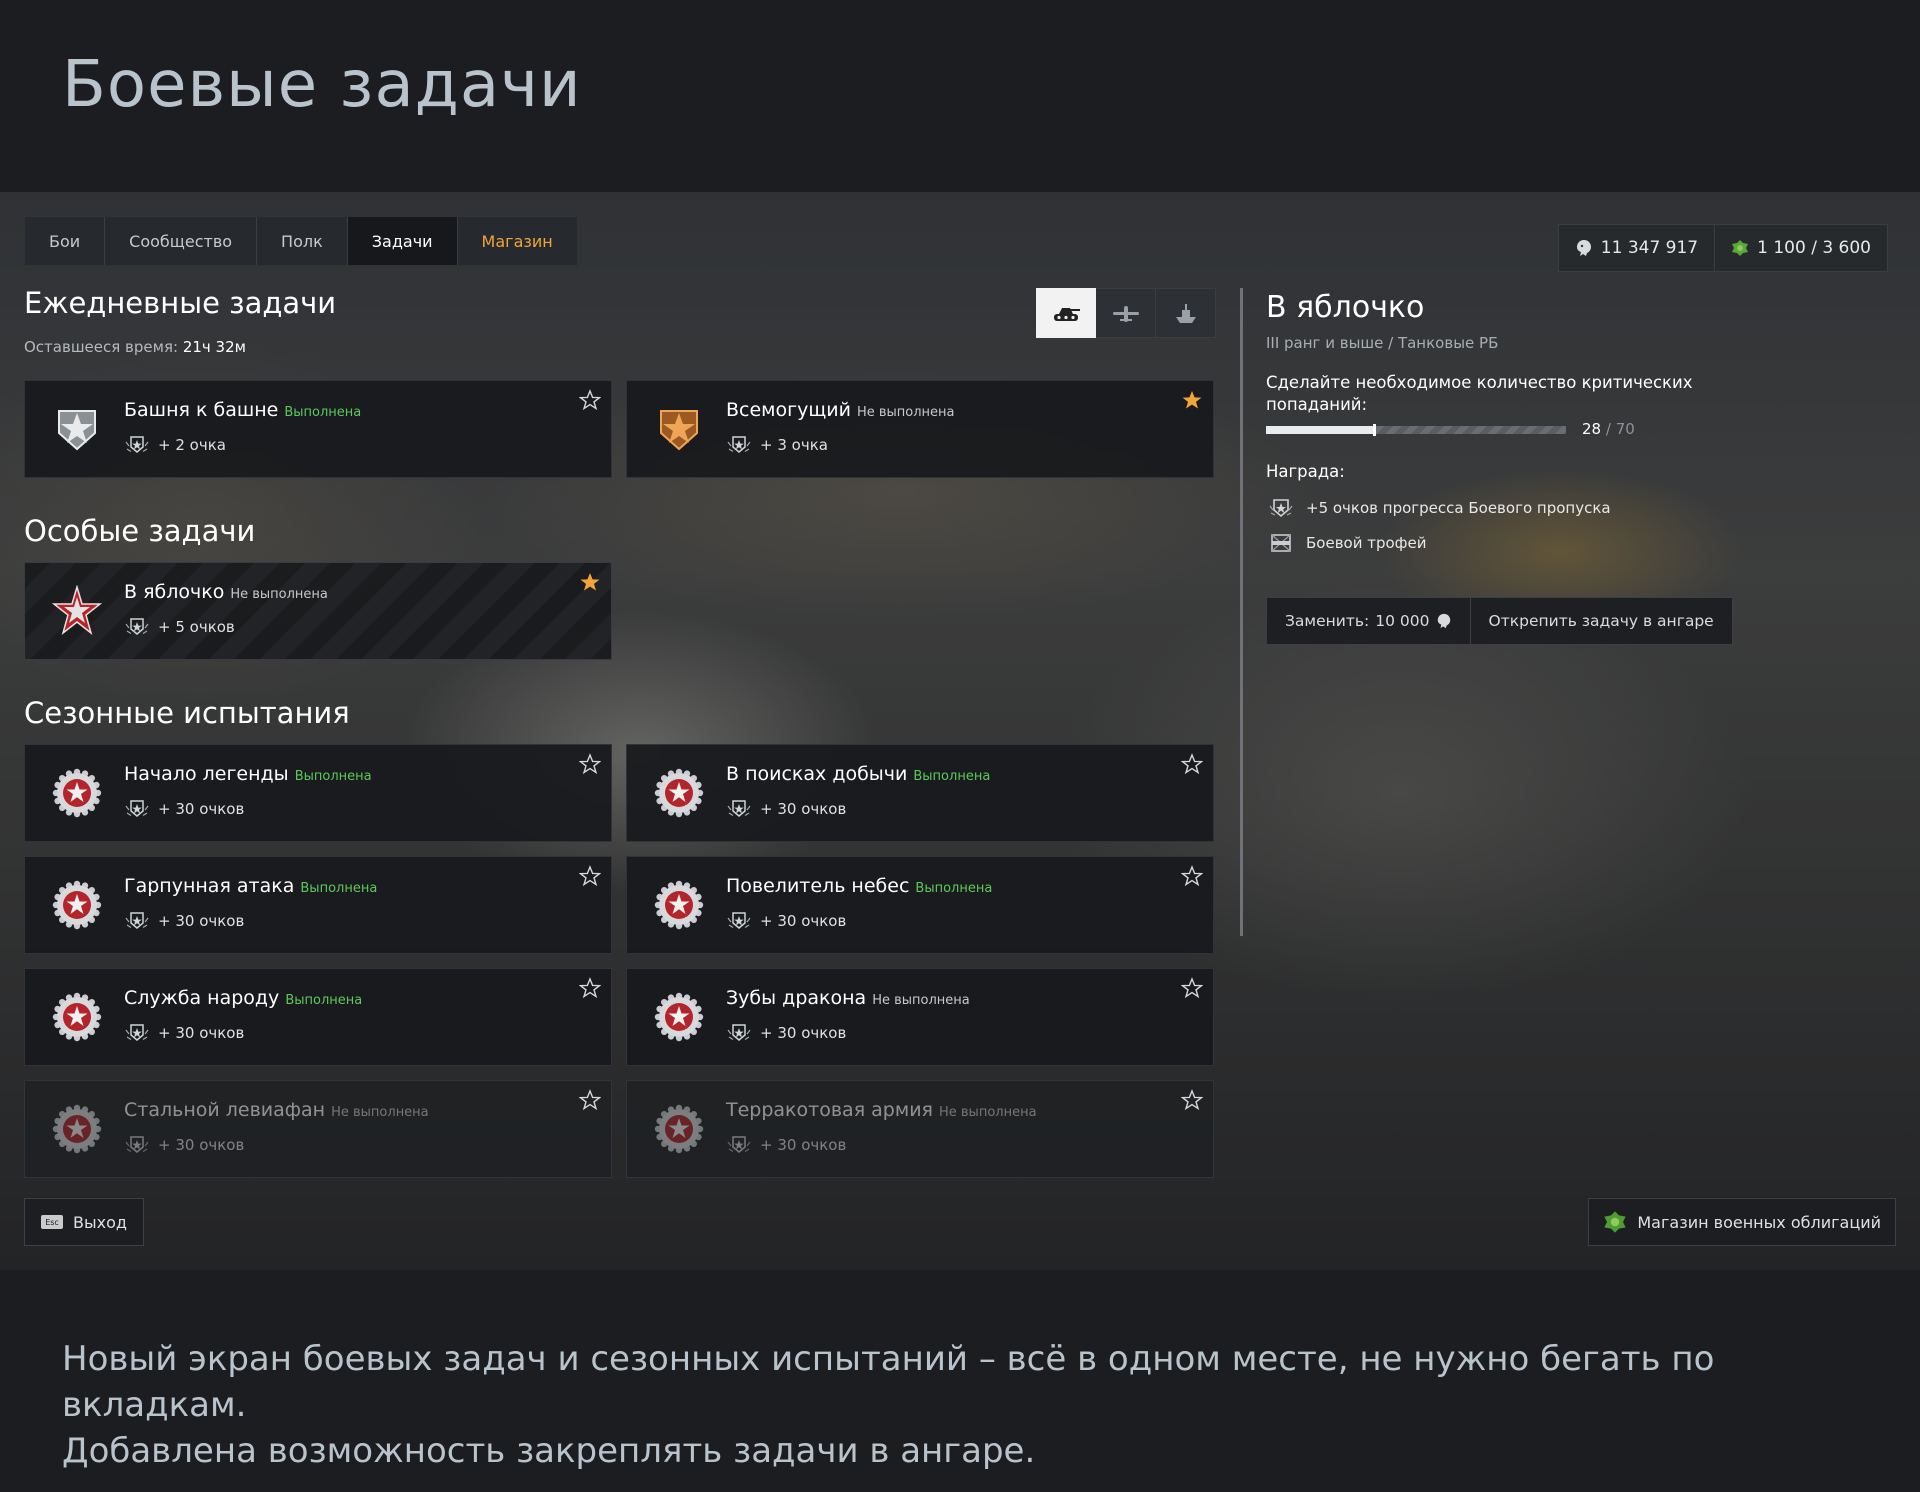 Image resolution: width=1920 pixels, height=1492 pixels. Describe the element at coordinates (1368, 621) in the screenshot. I see `replace-task-button: Заменить: 10 000` at that location.